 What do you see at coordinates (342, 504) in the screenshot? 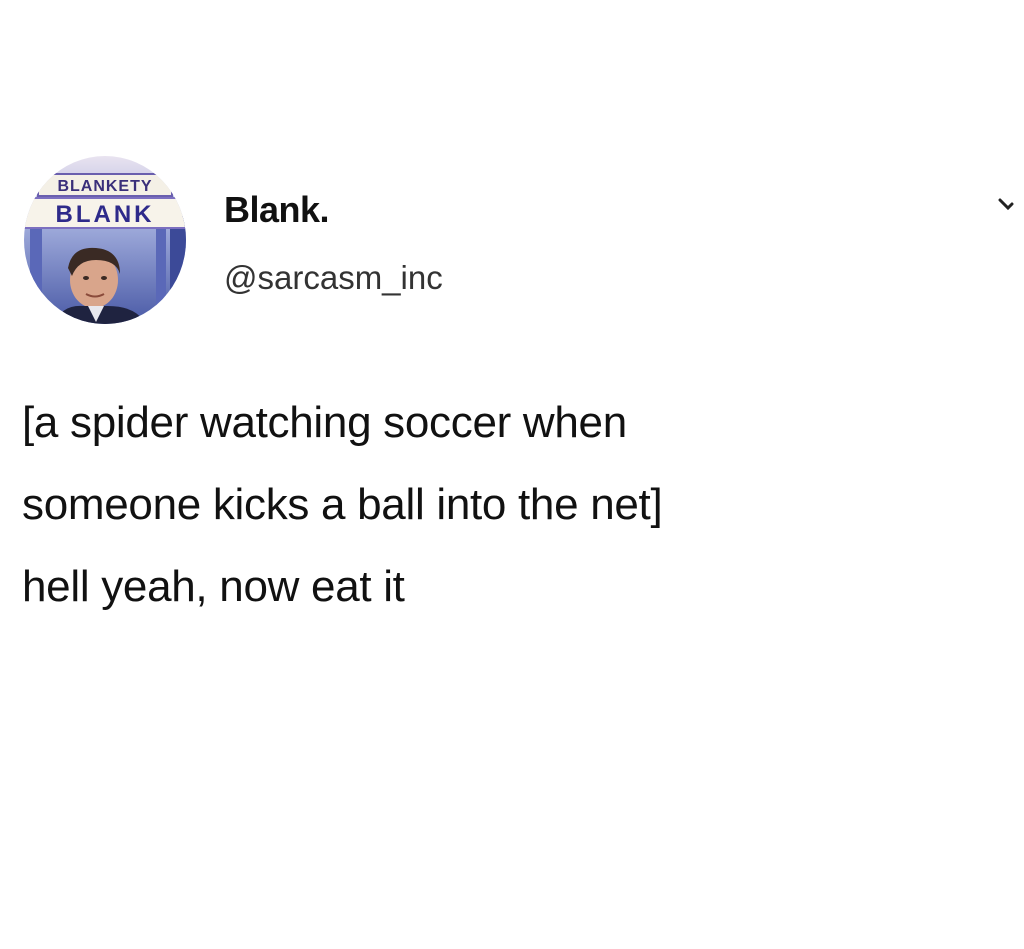
I see `tweet-text-line: someone kicks a ball into the net]` at bounding box center [342, 504].